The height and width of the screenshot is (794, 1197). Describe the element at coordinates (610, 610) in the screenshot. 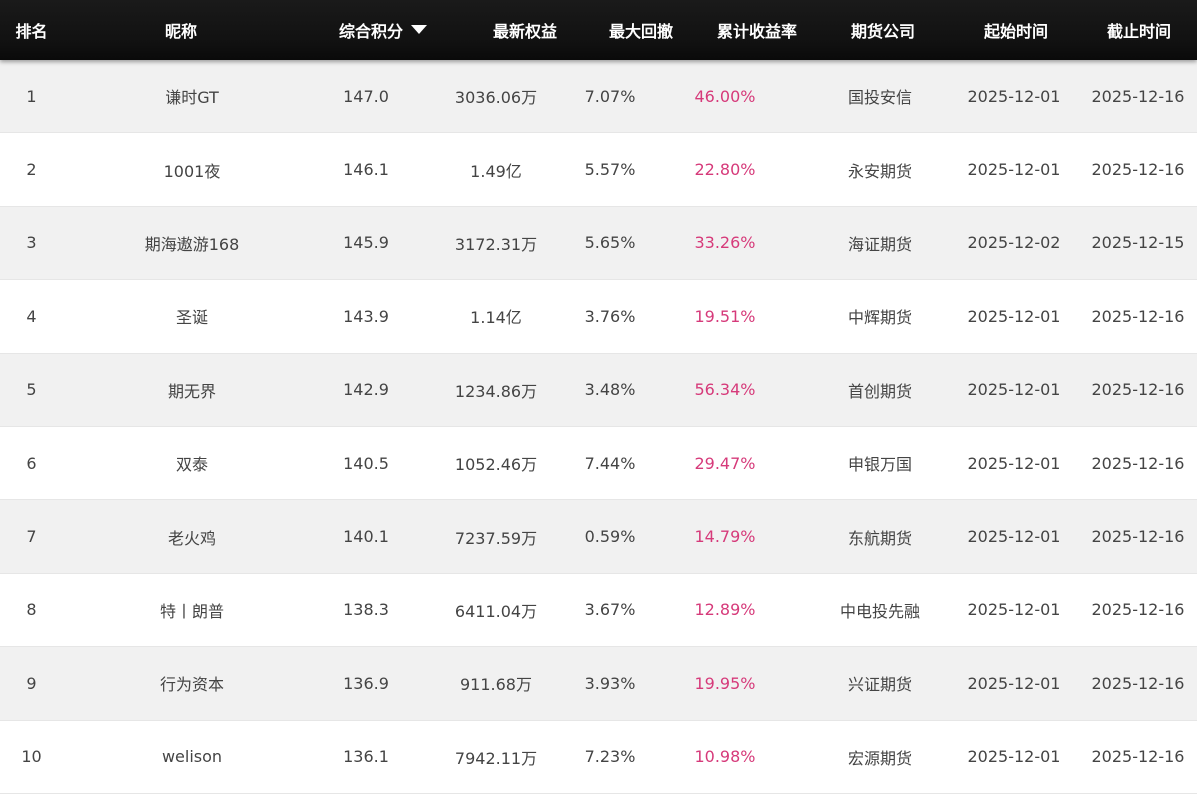

I see `drawdown-cell: 3.67%` at that location.